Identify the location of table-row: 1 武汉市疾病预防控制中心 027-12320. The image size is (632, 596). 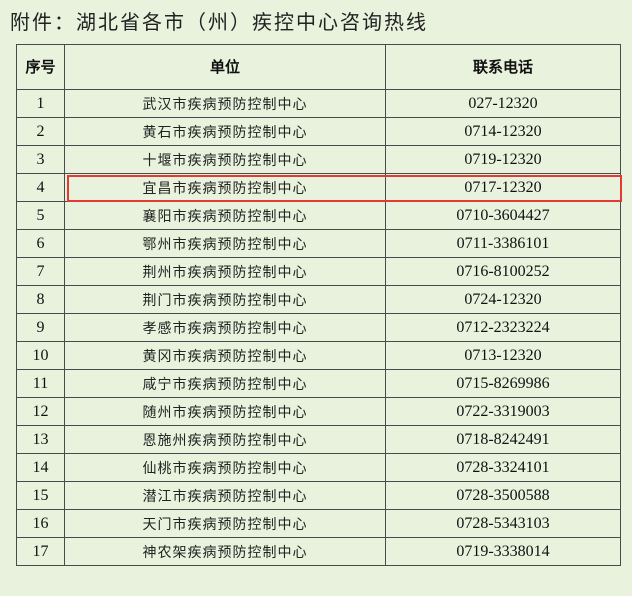
(318, 103).